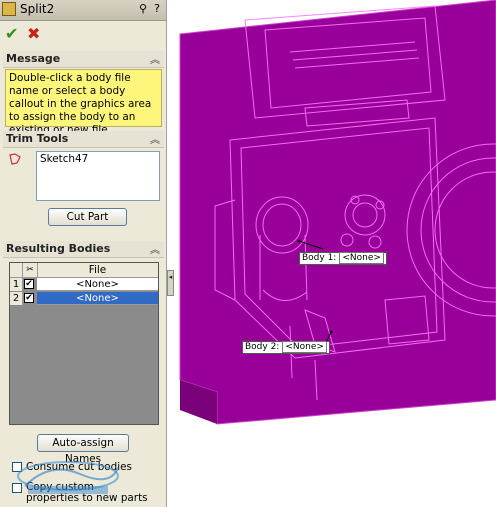  What do you see at coordinates (87, 217) in the screenshot?
I see `cut-part-button: Cut Part` at bounding box center [87, 217].